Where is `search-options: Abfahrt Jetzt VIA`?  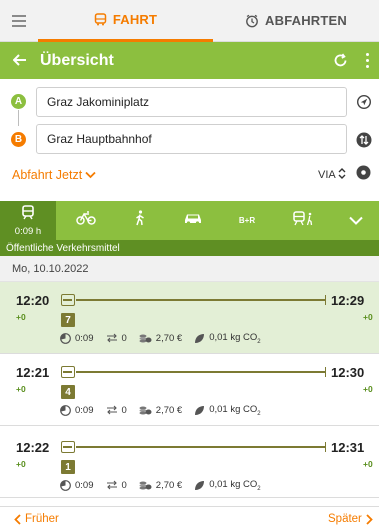
search-options: Abfahrt Jetzt VIA is located at coordinates (189, 175).